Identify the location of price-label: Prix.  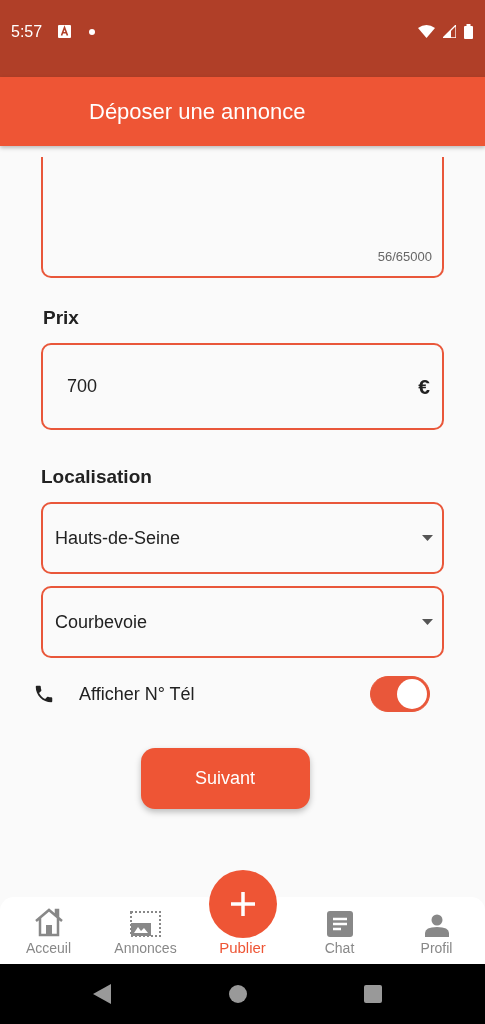
(61, 318).